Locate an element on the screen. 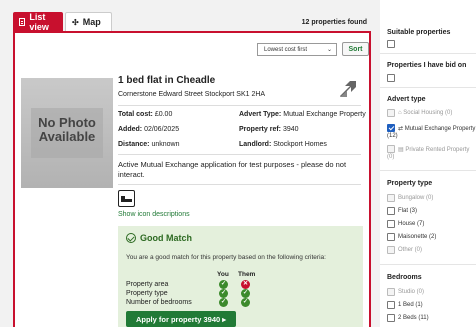 The width and height of the screenshot is (476, 327). suitable-checkbox is located at coordinates (391, 44).